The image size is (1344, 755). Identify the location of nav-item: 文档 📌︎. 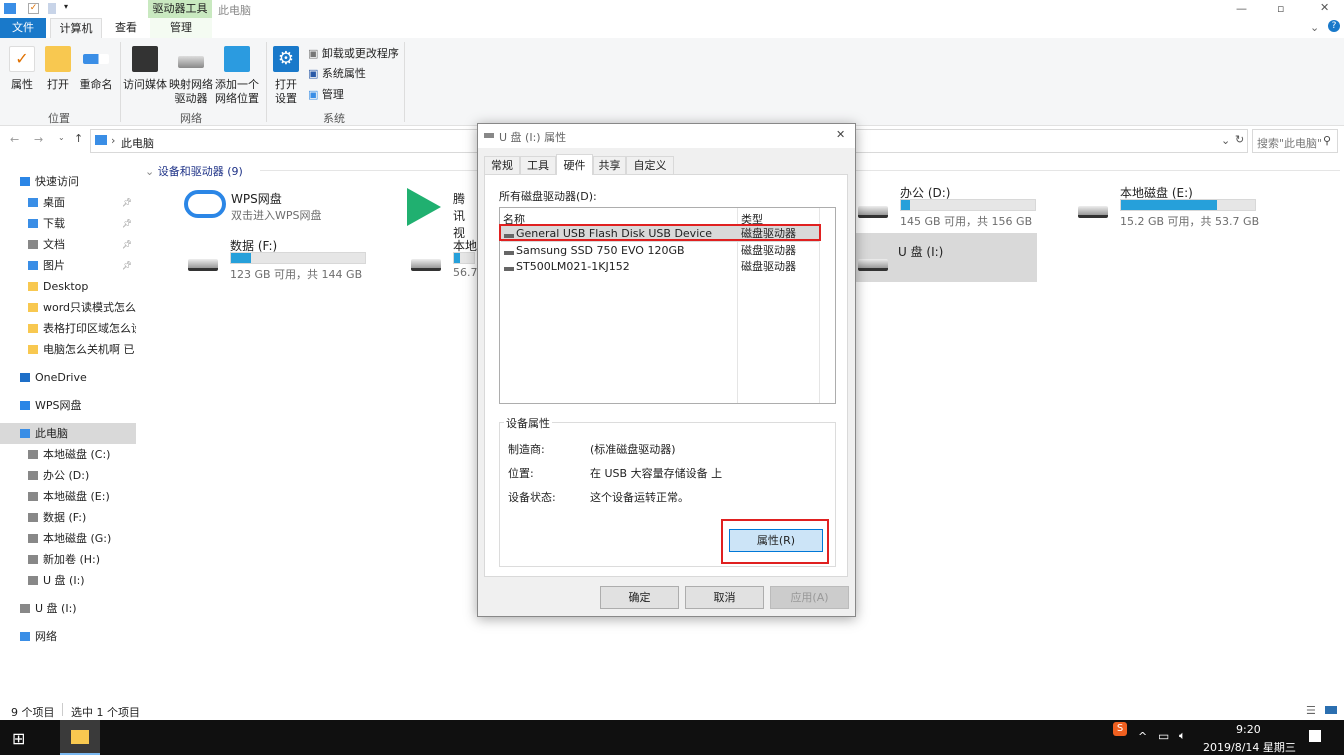
(68, 244).